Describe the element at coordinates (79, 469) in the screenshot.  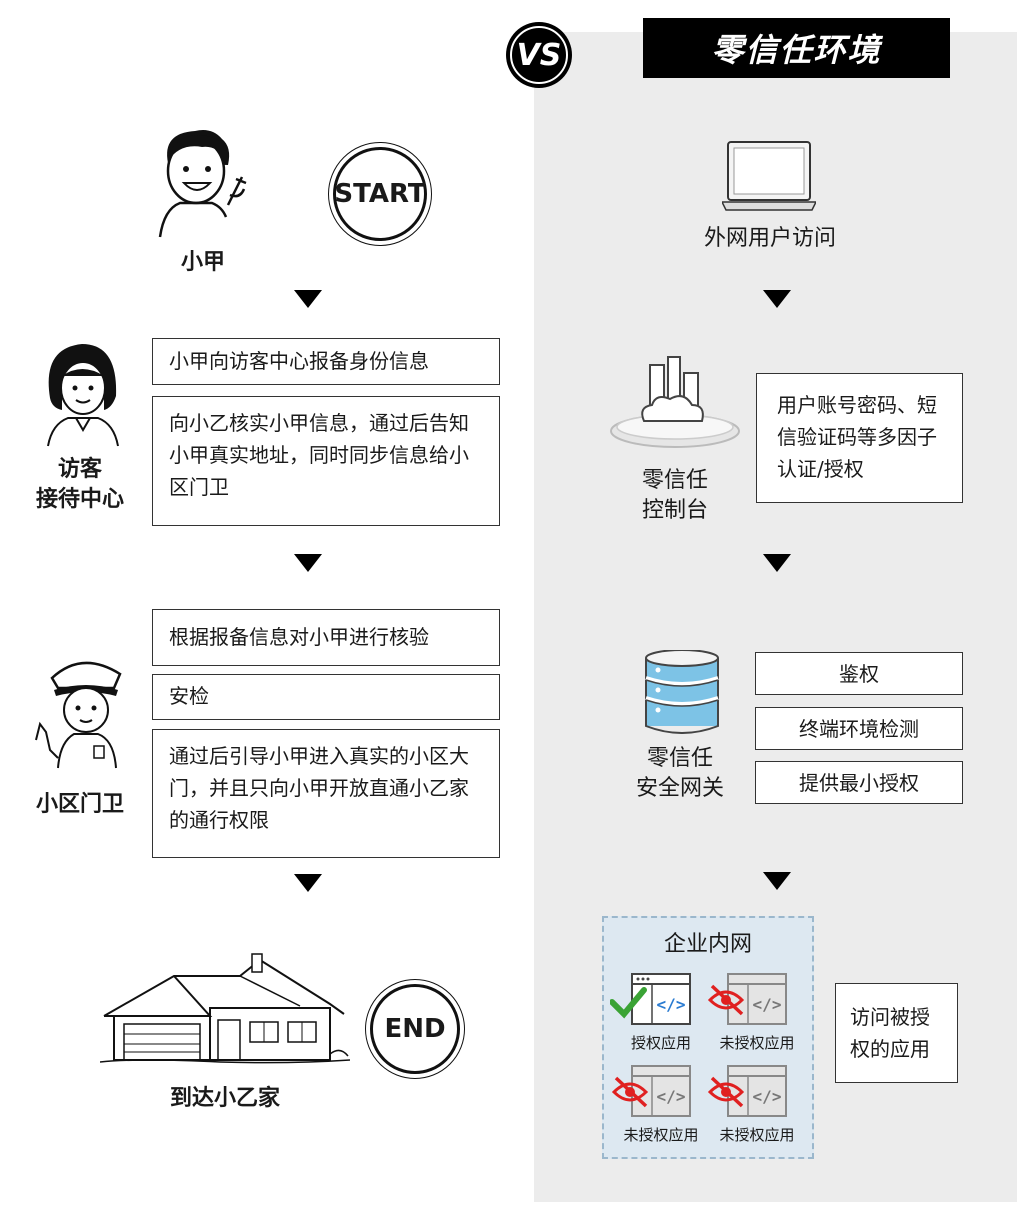
I see `actor-reception-line1: 访客` at that location.